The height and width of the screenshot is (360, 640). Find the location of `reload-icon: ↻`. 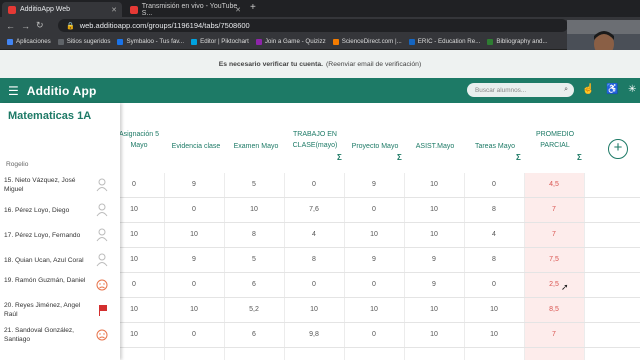

reload-icon: ↻ is located at coordinates (40, 25).